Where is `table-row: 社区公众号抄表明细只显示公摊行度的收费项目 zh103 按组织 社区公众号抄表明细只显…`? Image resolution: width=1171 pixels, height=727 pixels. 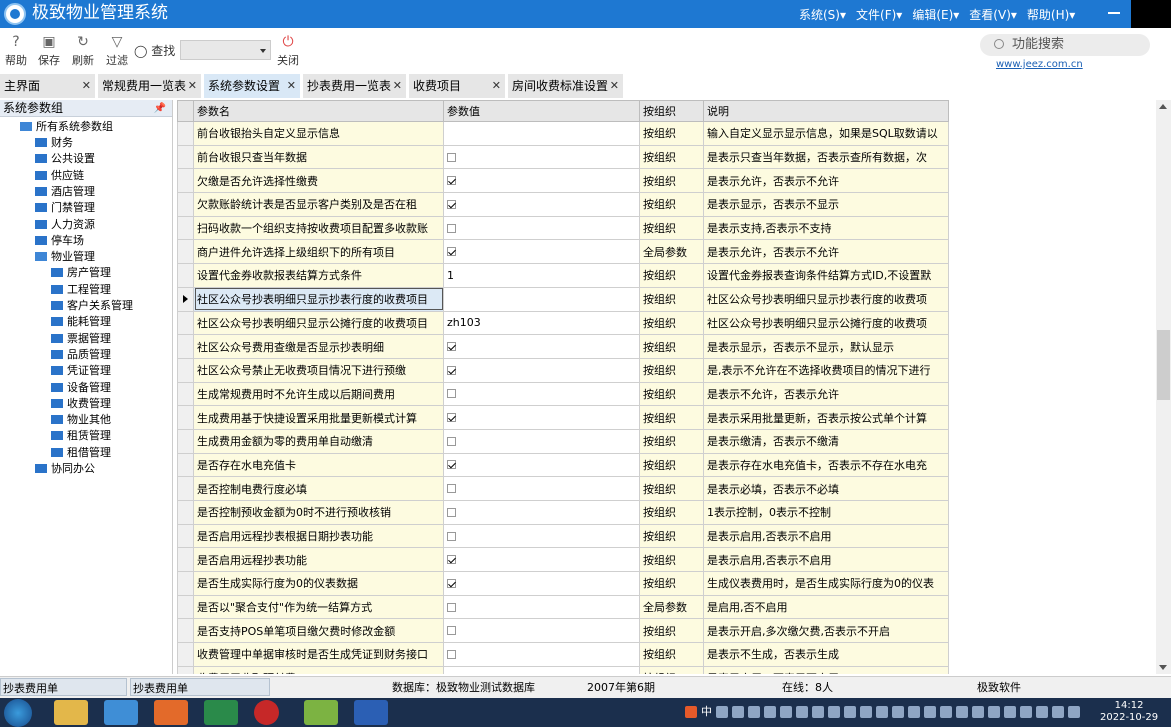 table-row: 社区公众号抄表明细只显示公摊行度的收费项目 zh103 按组织 社区公众号抄表明细只显… is located at coordinates (563, 323).